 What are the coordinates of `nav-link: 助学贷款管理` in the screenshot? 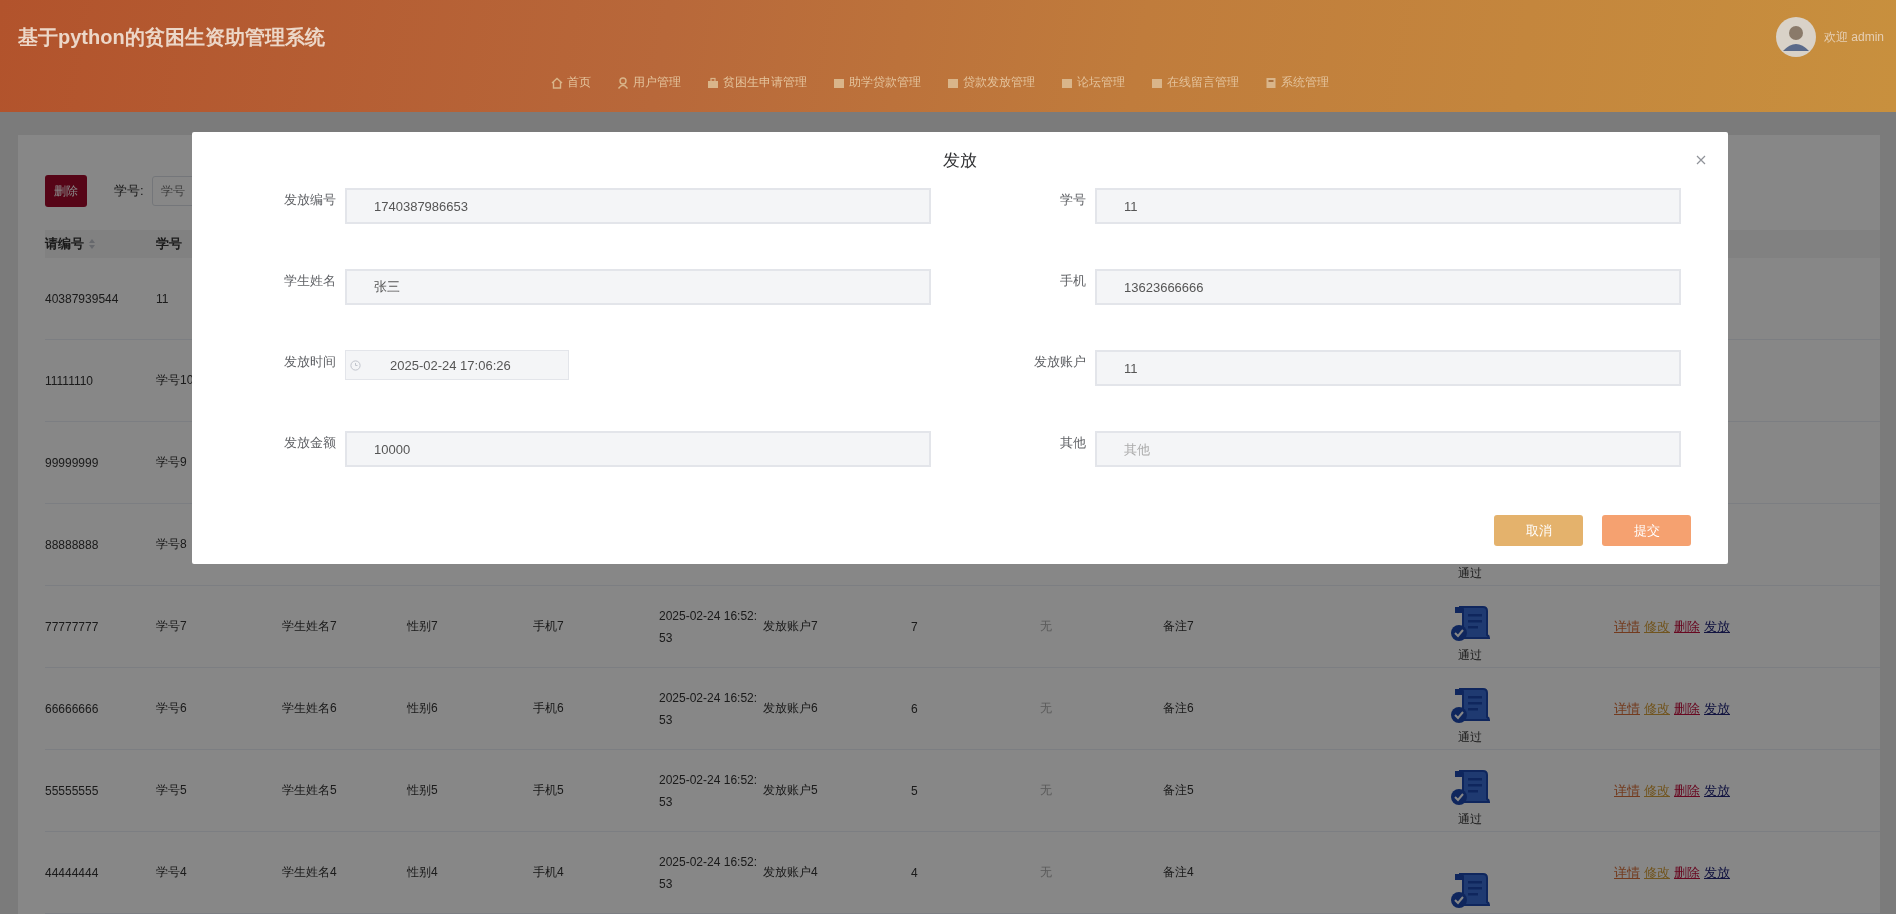 It's located at (877, 82).